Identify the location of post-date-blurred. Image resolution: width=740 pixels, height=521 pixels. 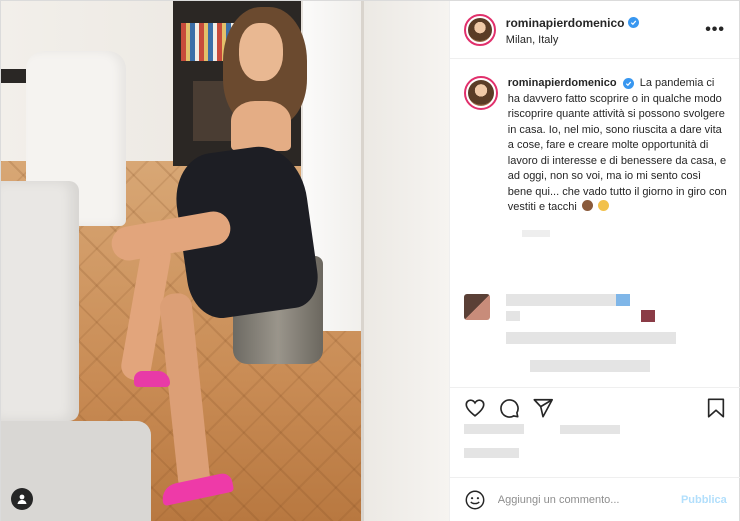
(491, 453).